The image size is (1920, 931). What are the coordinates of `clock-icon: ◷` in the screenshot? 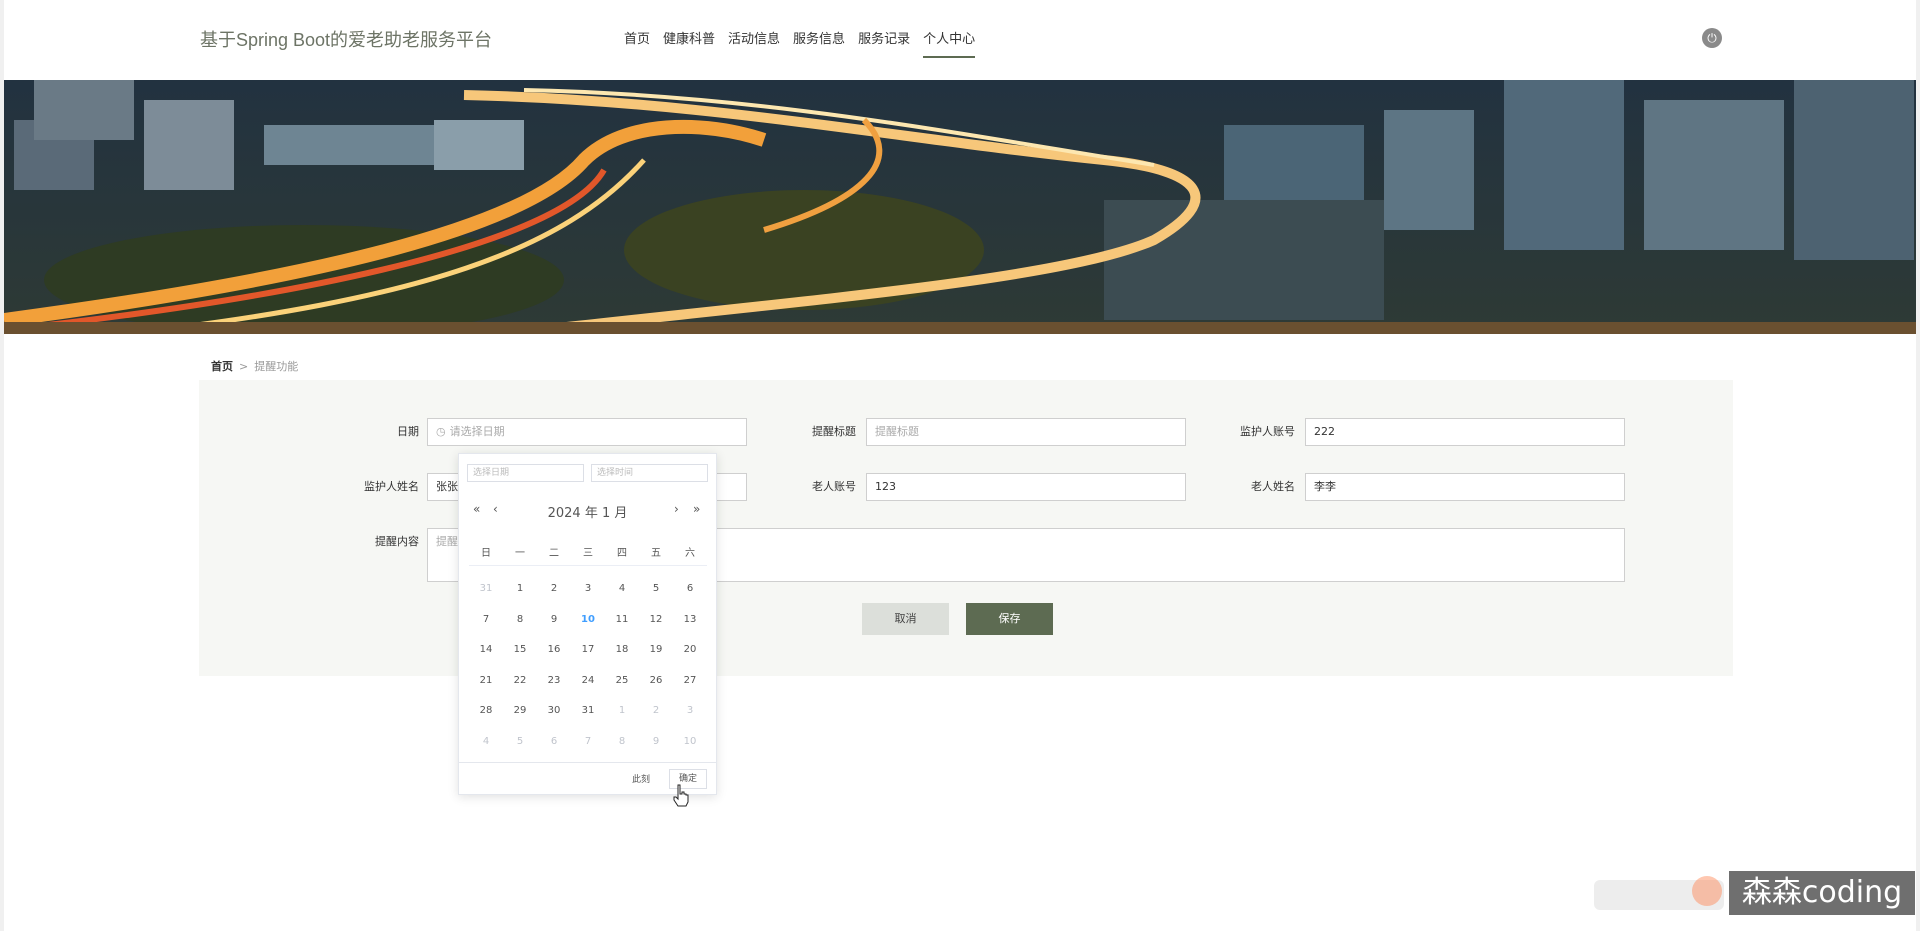 It's located at (441, 431).